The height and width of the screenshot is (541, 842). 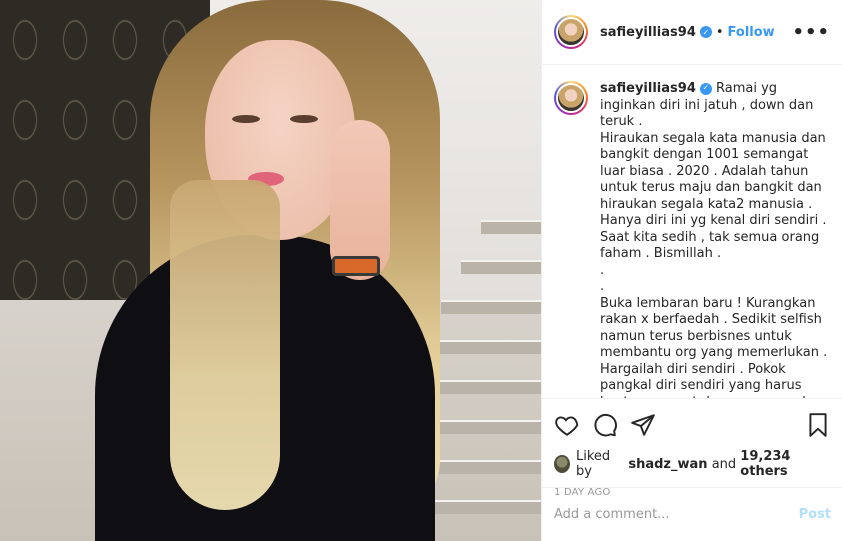 I want to click on likes-prefix: Liked by, so click(x=593, y=464).